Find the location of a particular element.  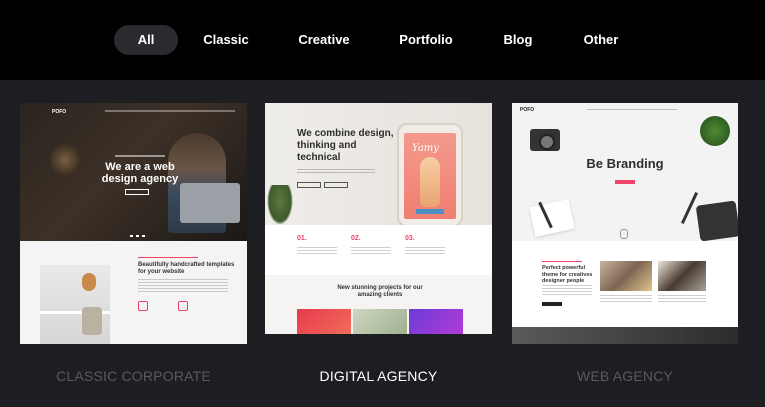

preview-phone-screen: Yamy is located at coordinates (430, 176).